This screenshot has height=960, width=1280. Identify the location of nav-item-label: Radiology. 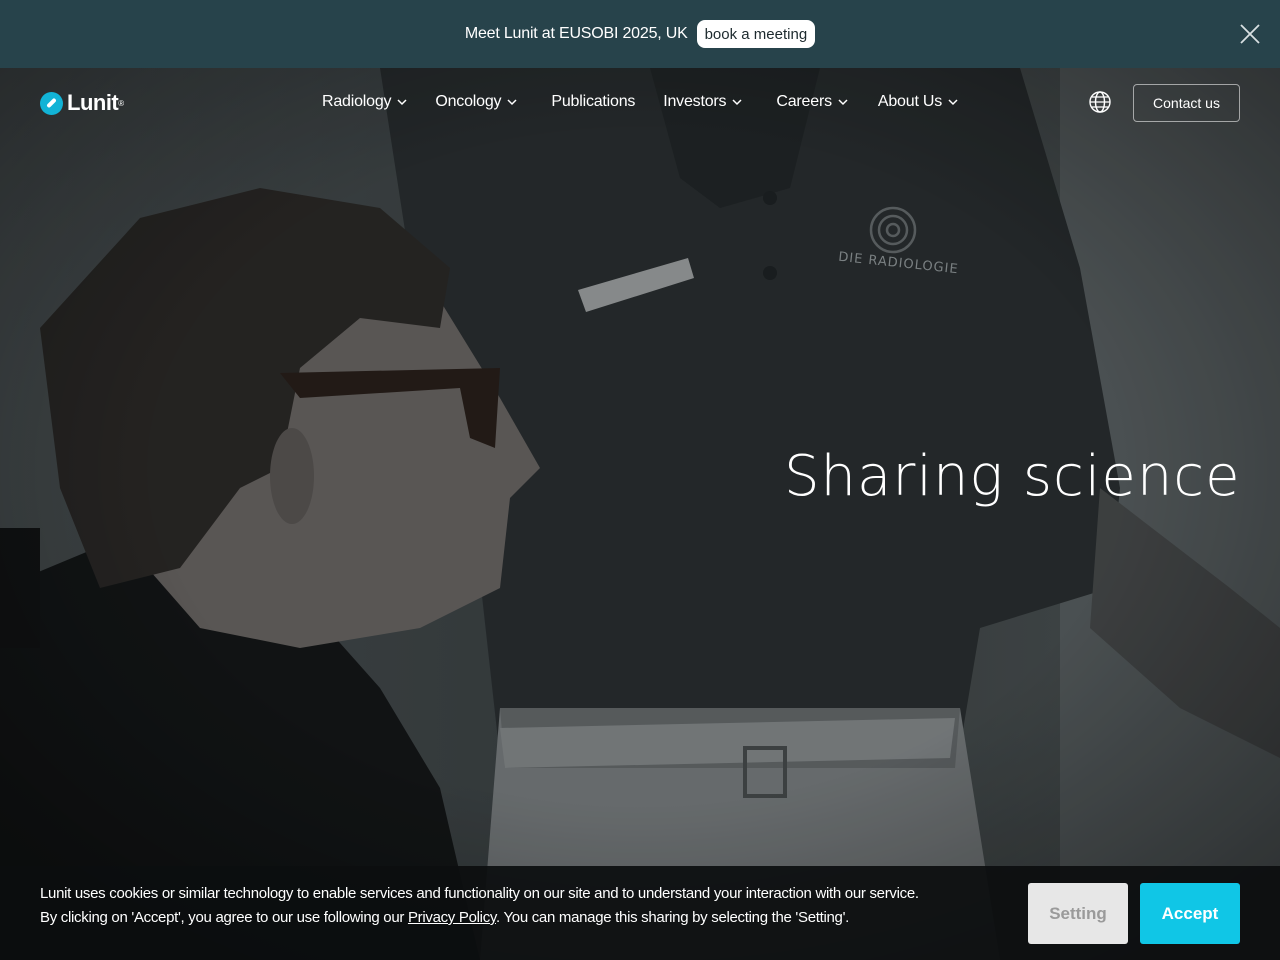
(357, 101).